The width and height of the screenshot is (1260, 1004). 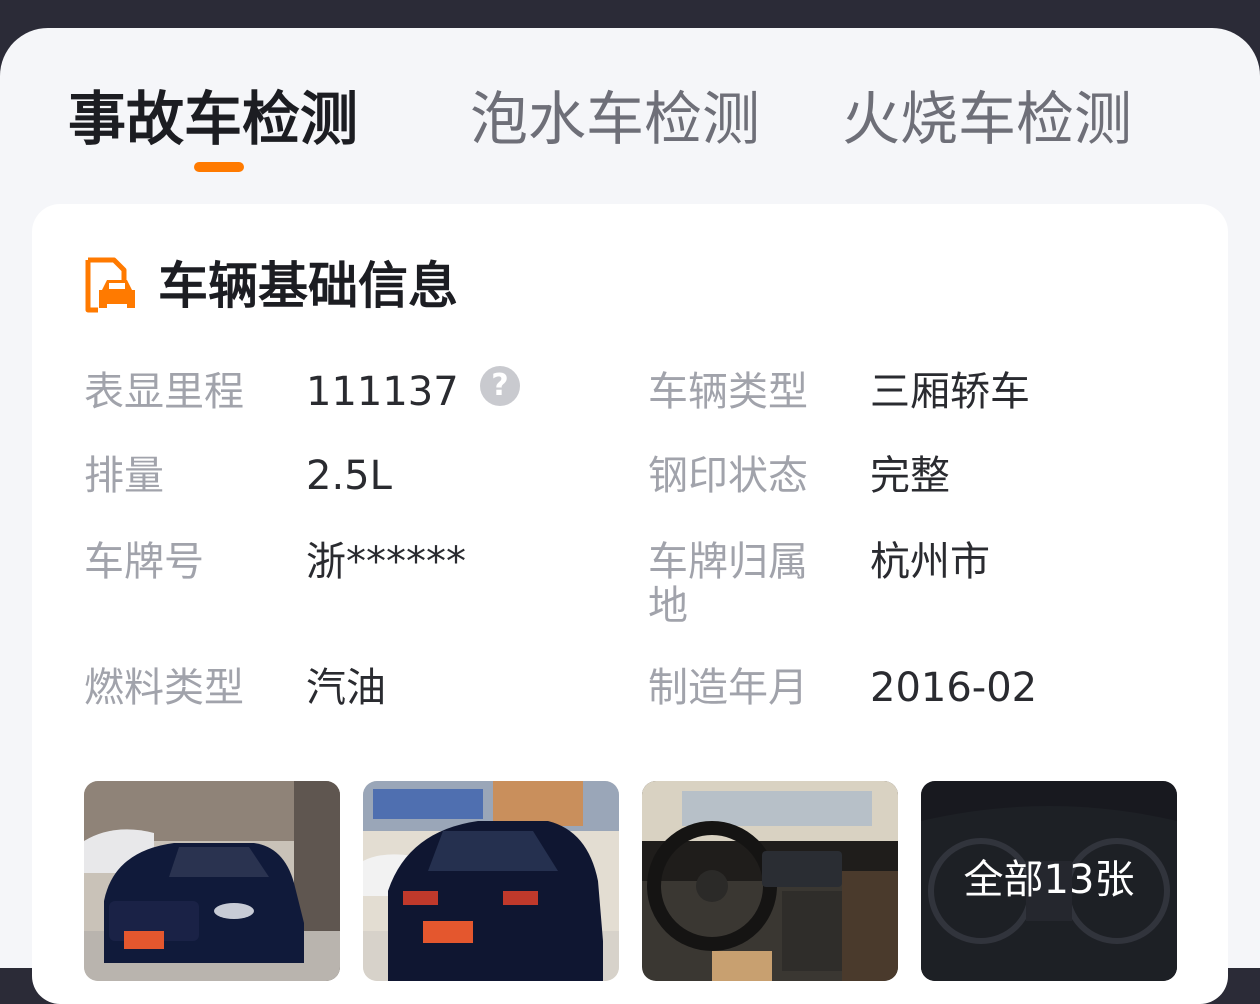 I want to click on plate-label: 车牌号, so click(x=144, y=562).